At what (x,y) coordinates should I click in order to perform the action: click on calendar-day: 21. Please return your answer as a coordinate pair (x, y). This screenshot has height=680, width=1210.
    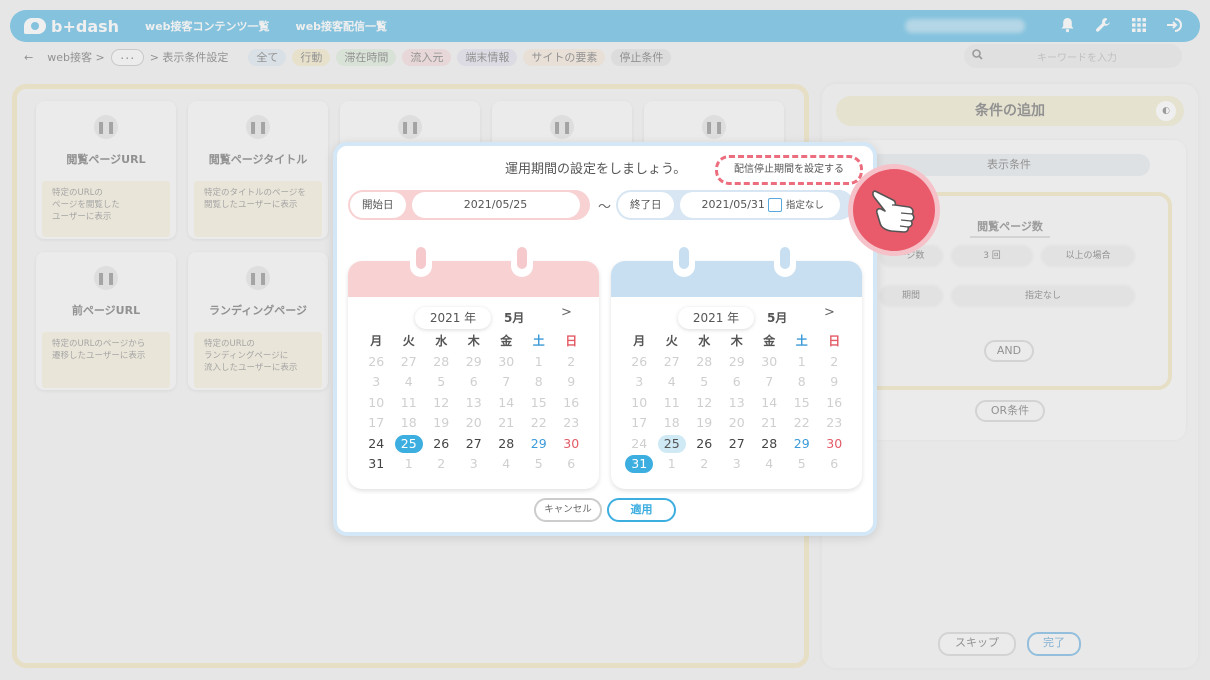
    Looking at the image, I should click on (769, 422).